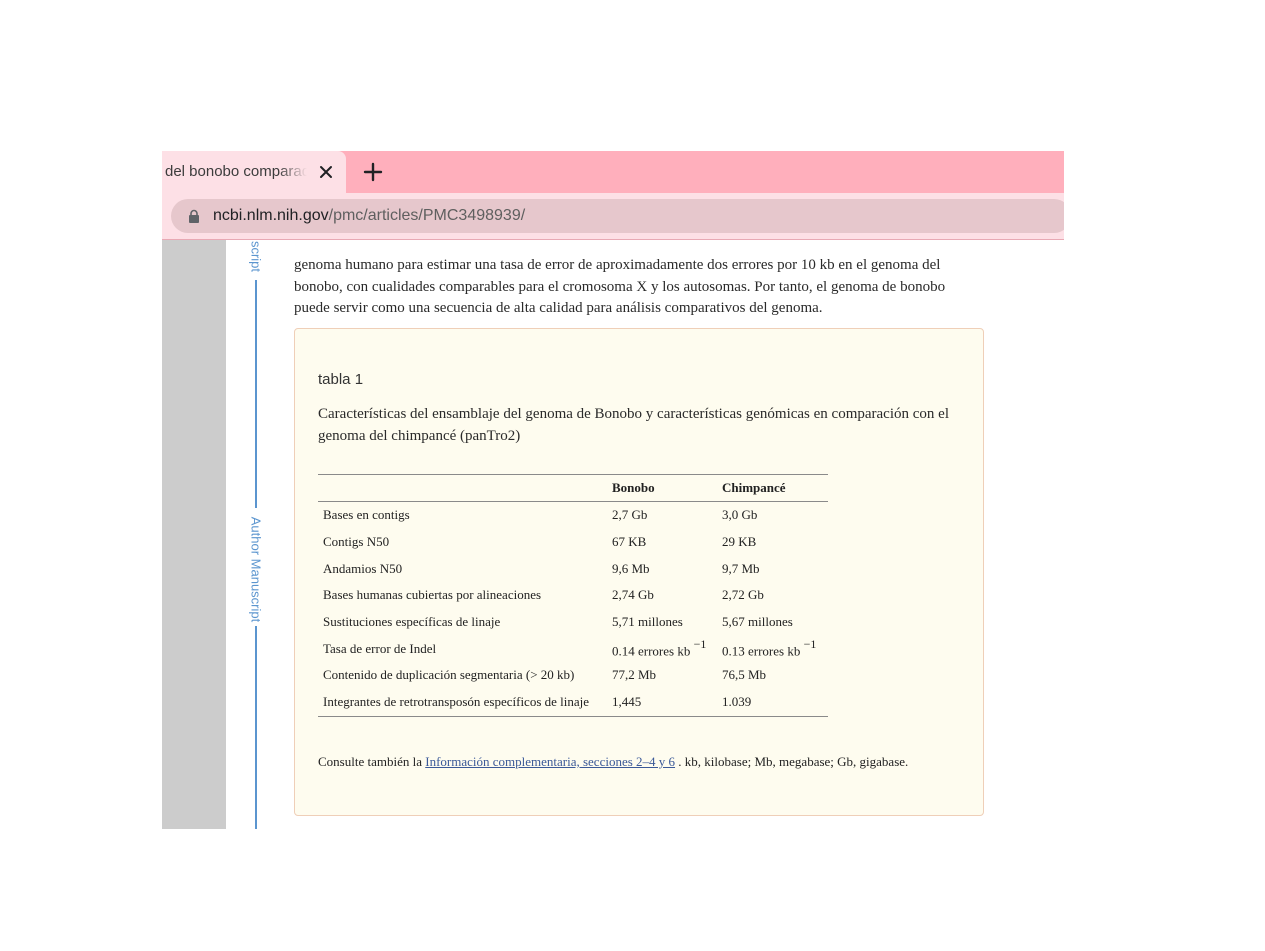 The height and width of the screenshot is (951, 1265). What do you see at coordinates (761, 650) in the screenshot?
I see `cell-value: 0.13 errores kb` at bounding box center [761, 650].